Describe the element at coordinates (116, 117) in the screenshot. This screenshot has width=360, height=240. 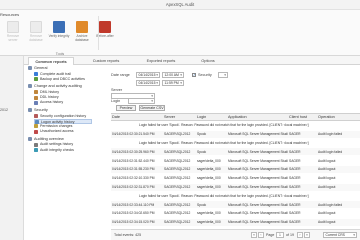
I see `column-header-date: Date` at that location.